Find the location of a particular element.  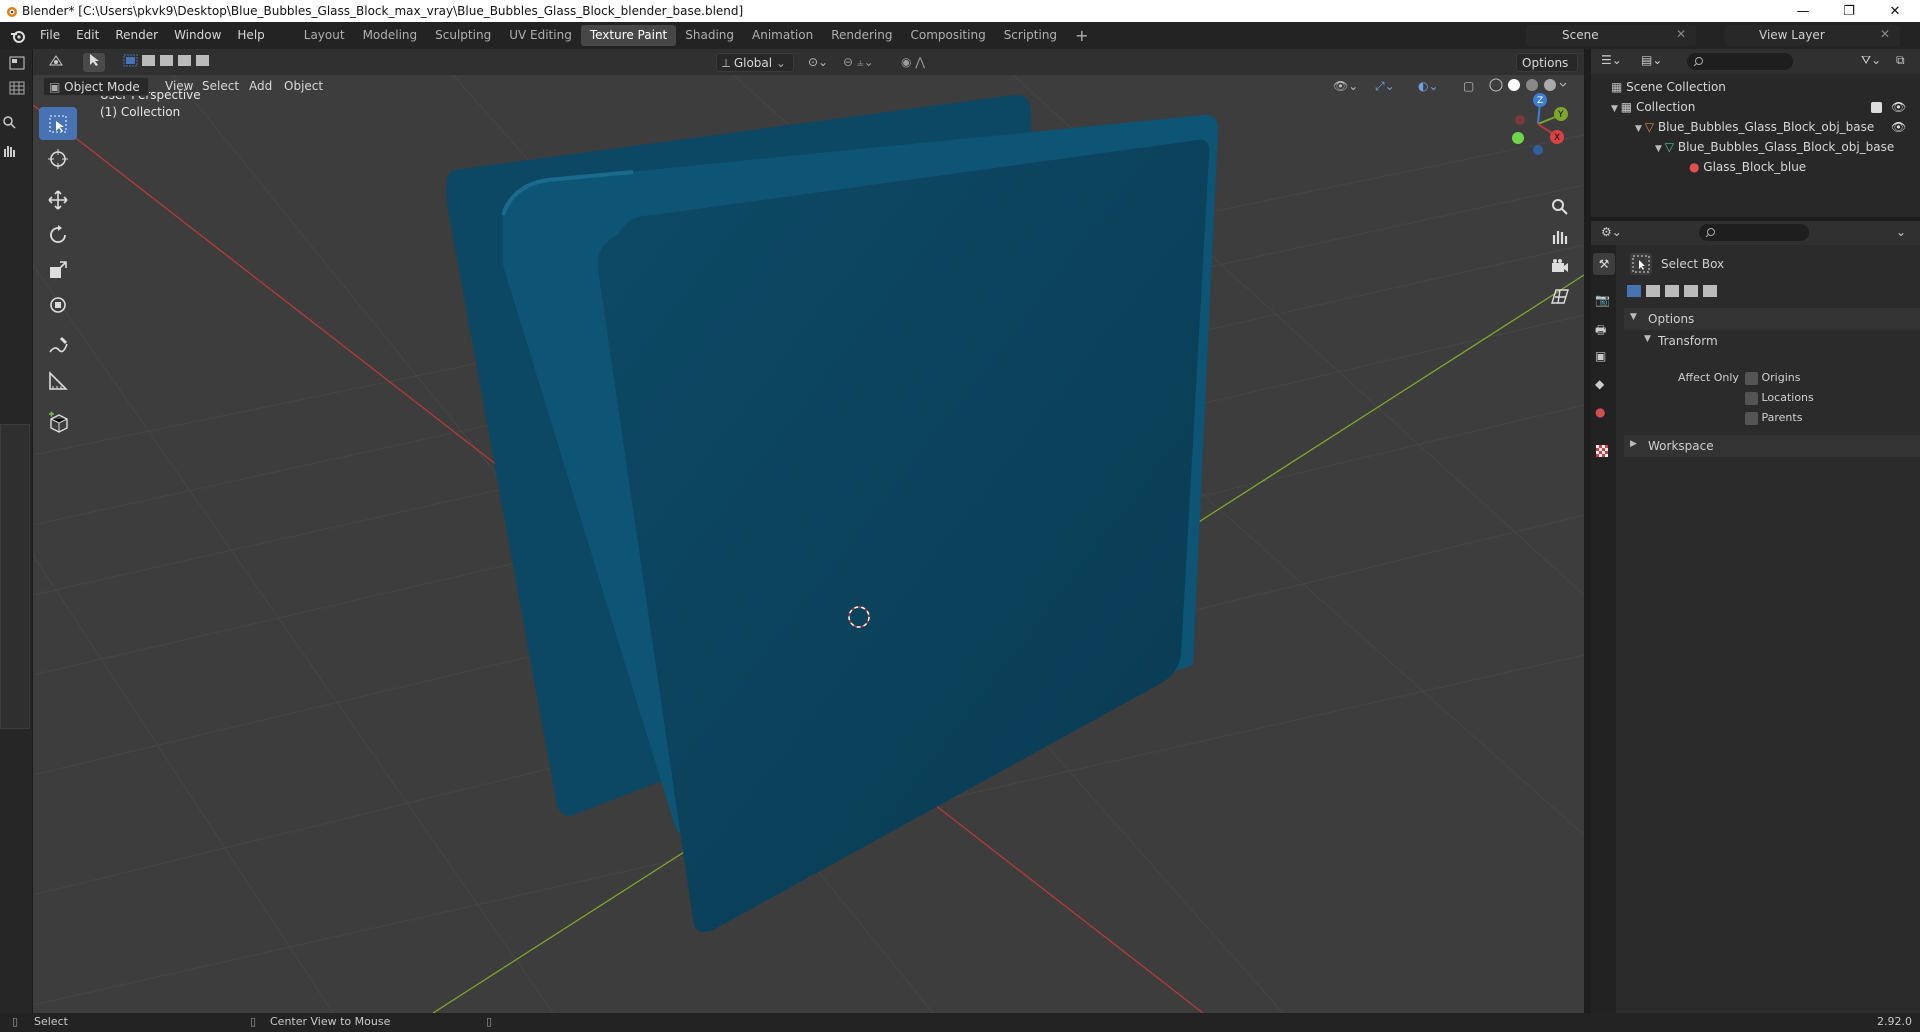

snap-toggle: ⊖ ⫨⌄ is located at coordinates (864, 62).